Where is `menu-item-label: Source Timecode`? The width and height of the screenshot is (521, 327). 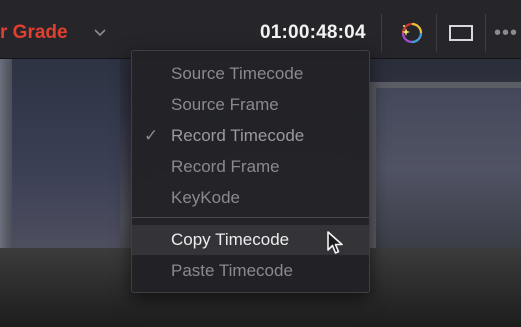
menu-item-label: Source Timecode is located at coordinates (237, 73).